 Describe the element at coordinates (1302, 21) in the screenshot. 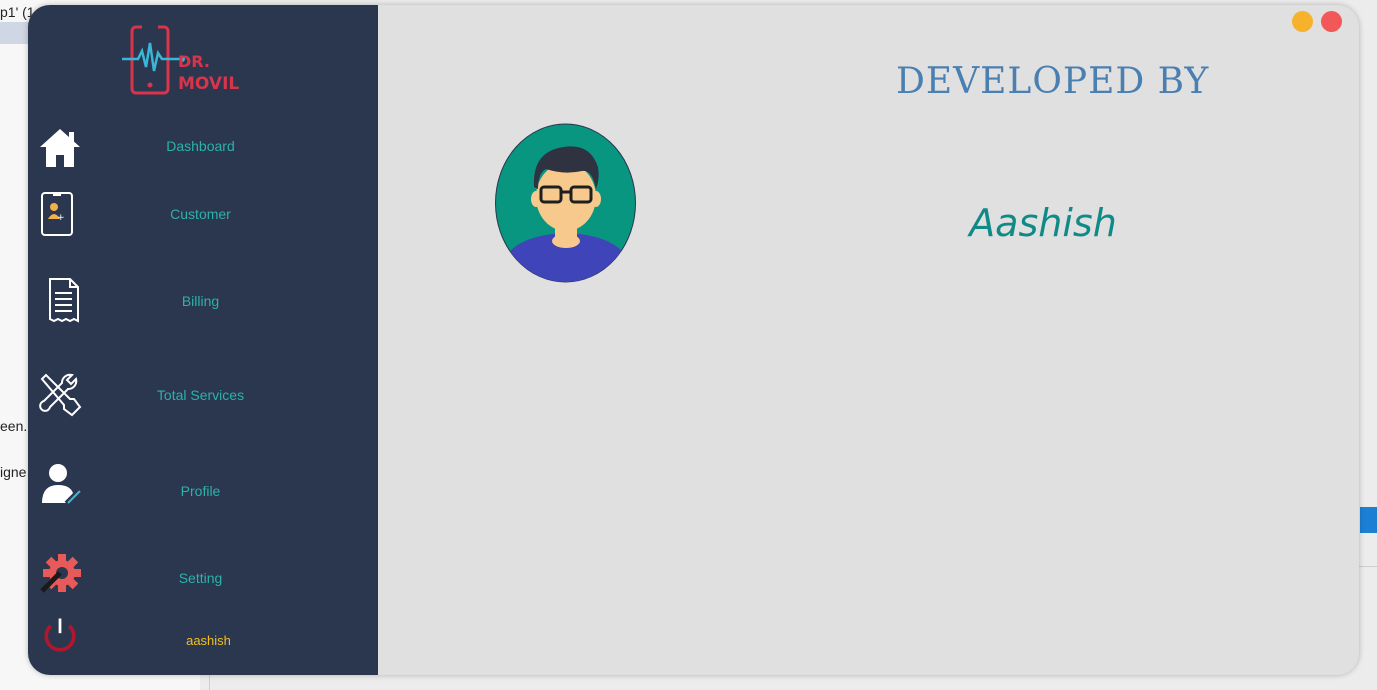

I see `minimize-icon` at that location.